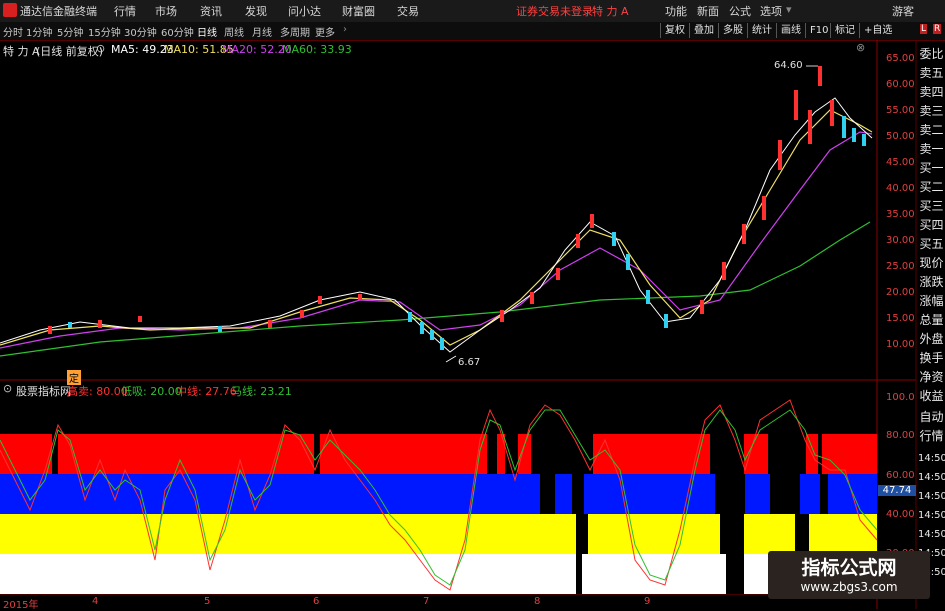 Image resolution: width=945 pixels, height=611 pixels. Describe the element at coordinates (732, 30) in the screenshot. I see `multi-stock-button: 多股` at that location.